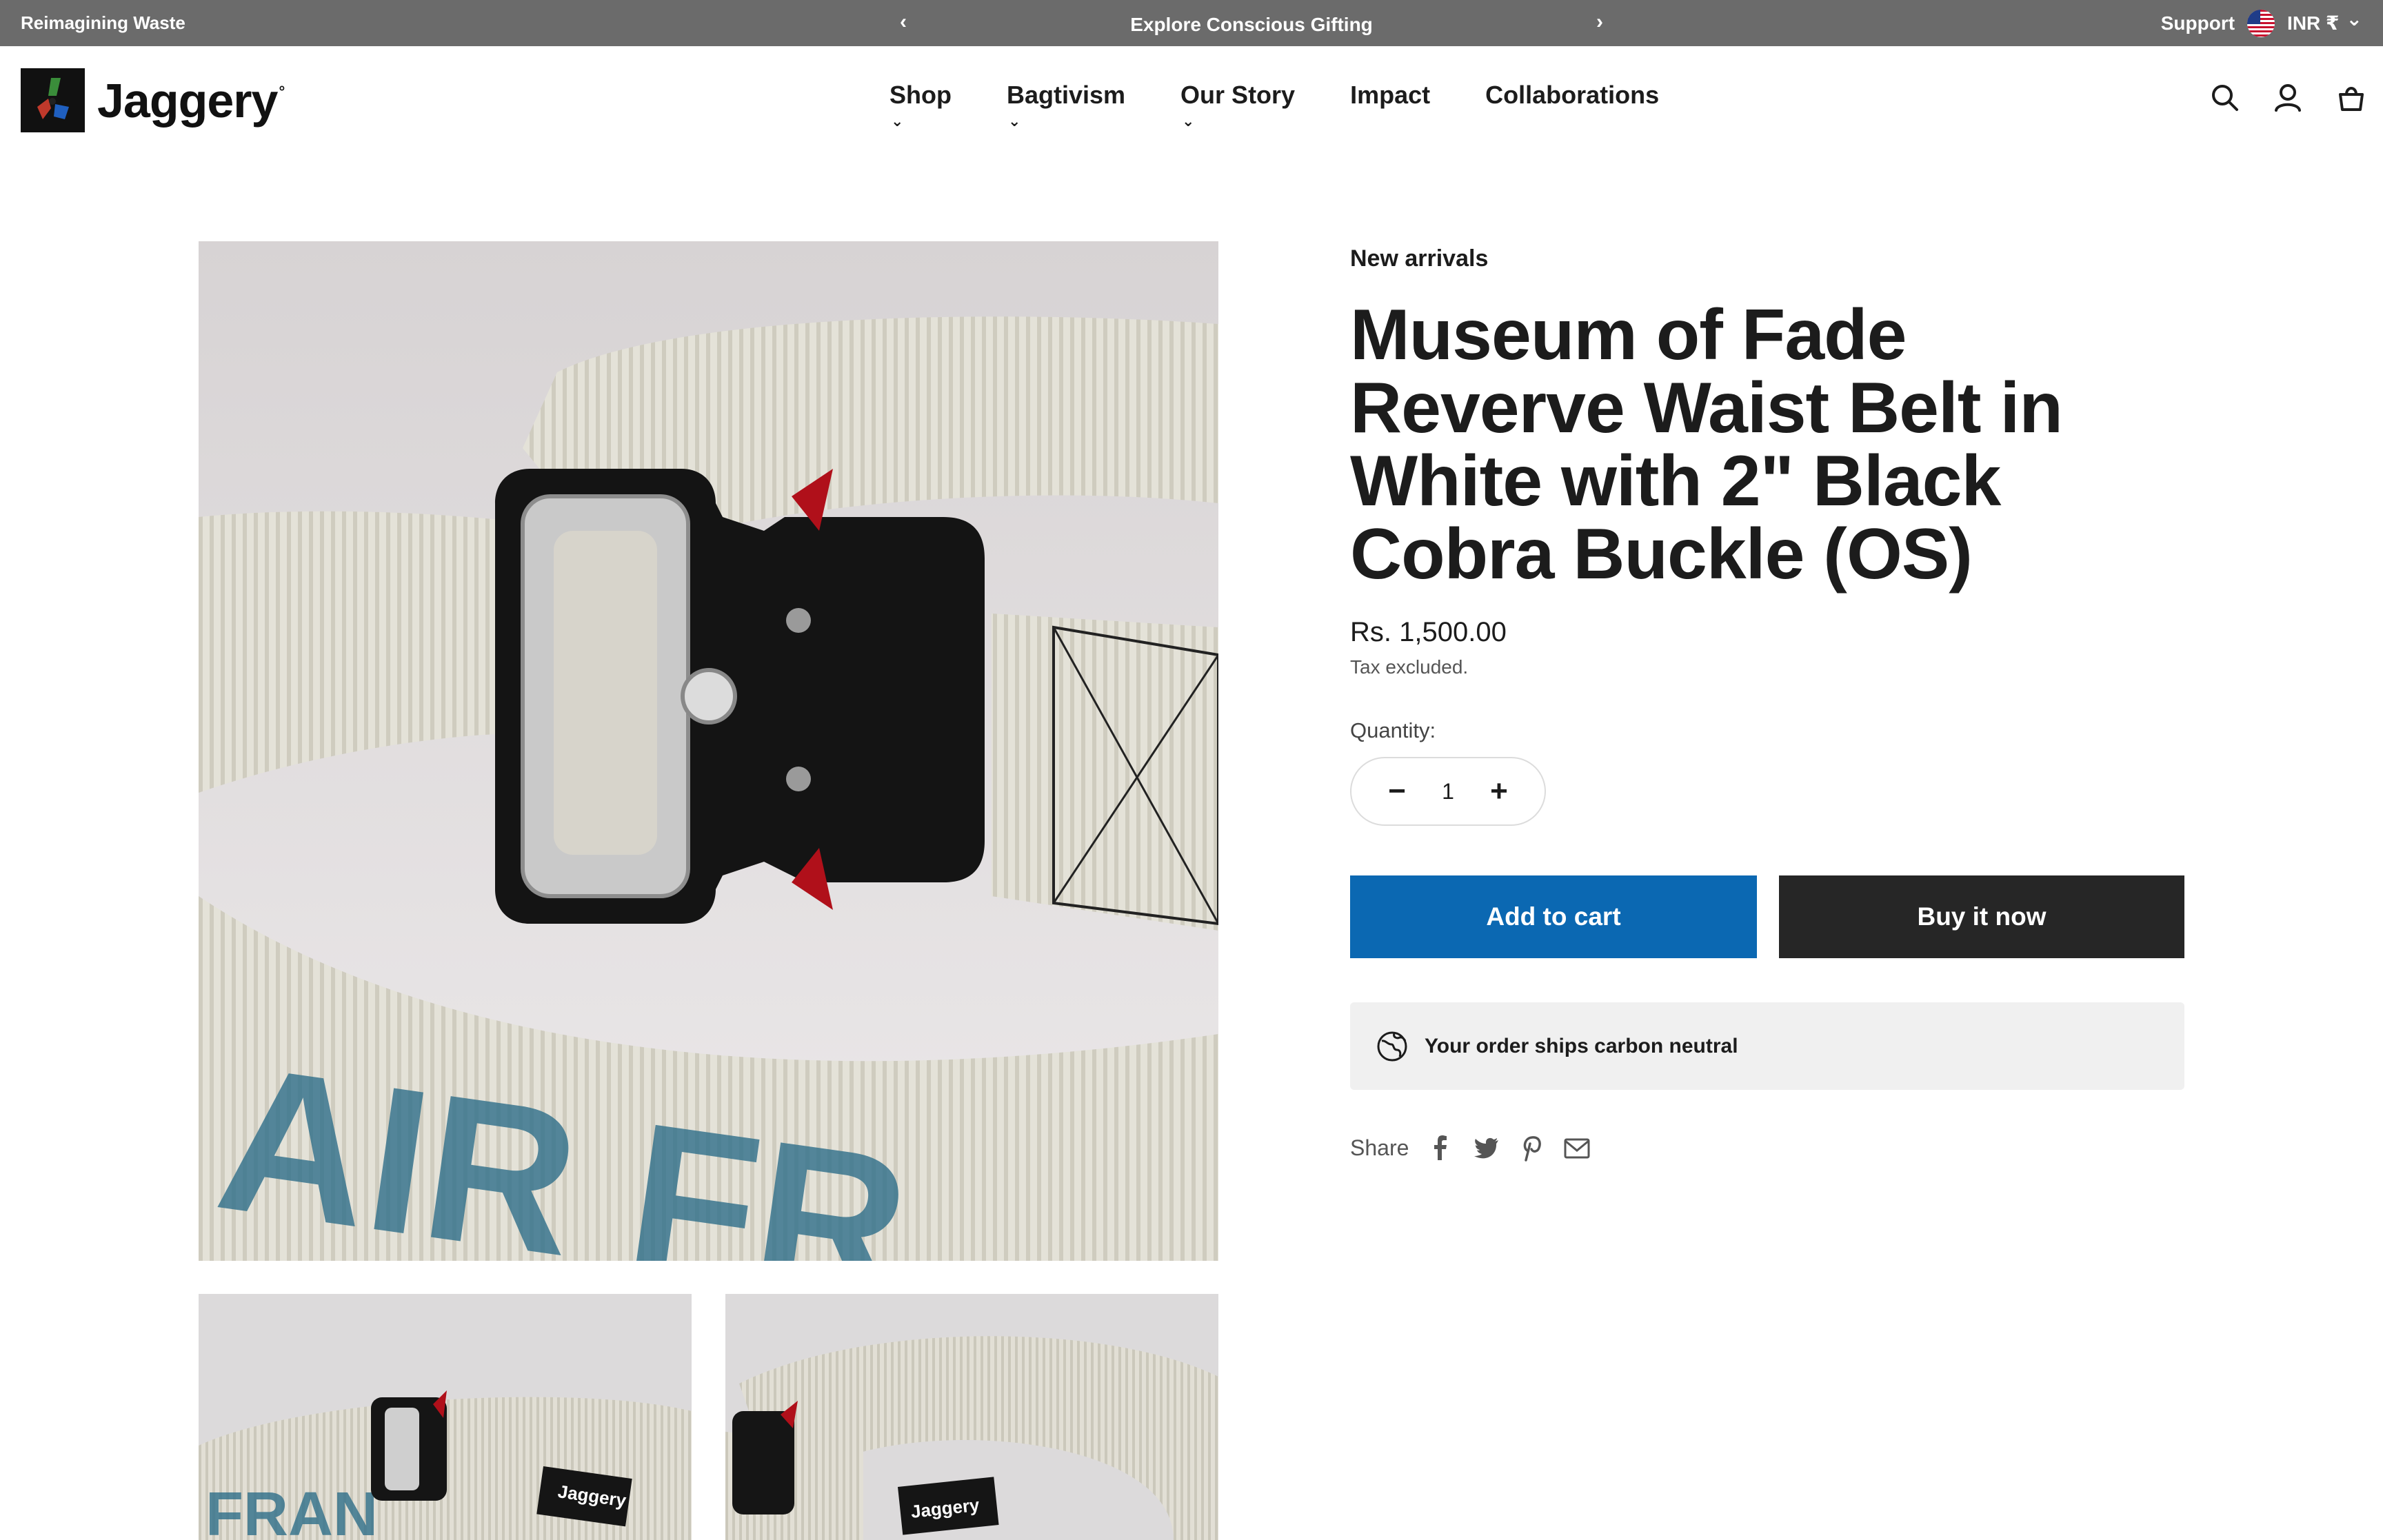 This screenshot has height=1540, width=2383. I want to click on nav-item-collaborations: Collaborations, so click(1572, 95).